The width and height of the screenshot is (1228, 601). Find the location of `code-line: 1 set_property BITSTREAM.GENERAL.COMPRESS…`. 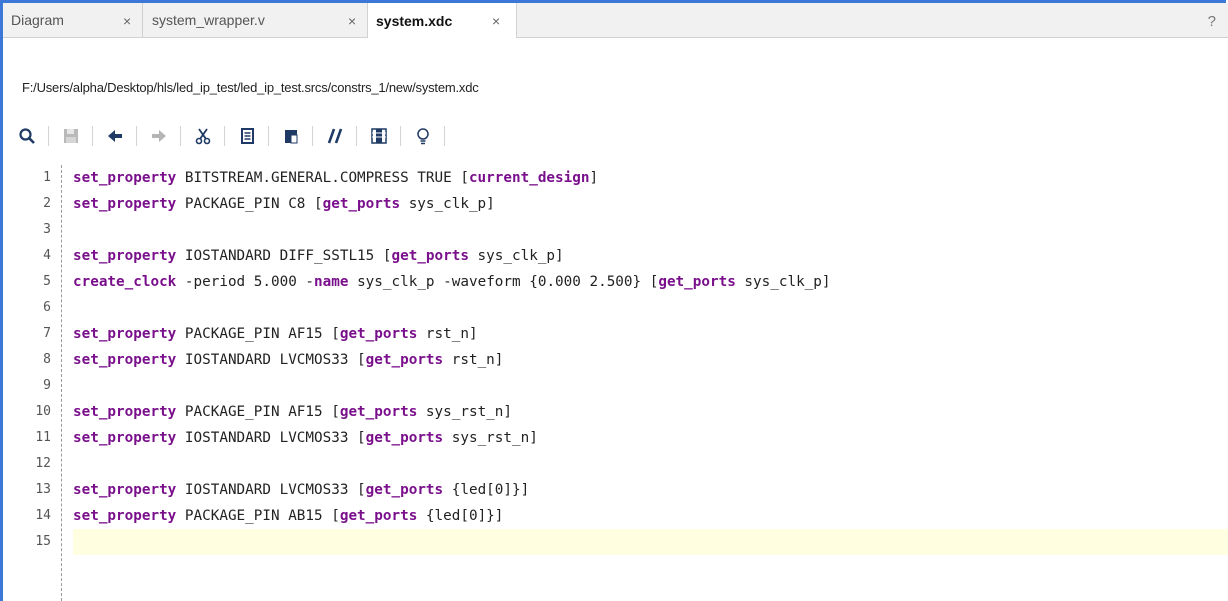

code-line: 1 set_property BITSTREAM.GENERAL.COMPRESS… is located at coordinates (615, 178).